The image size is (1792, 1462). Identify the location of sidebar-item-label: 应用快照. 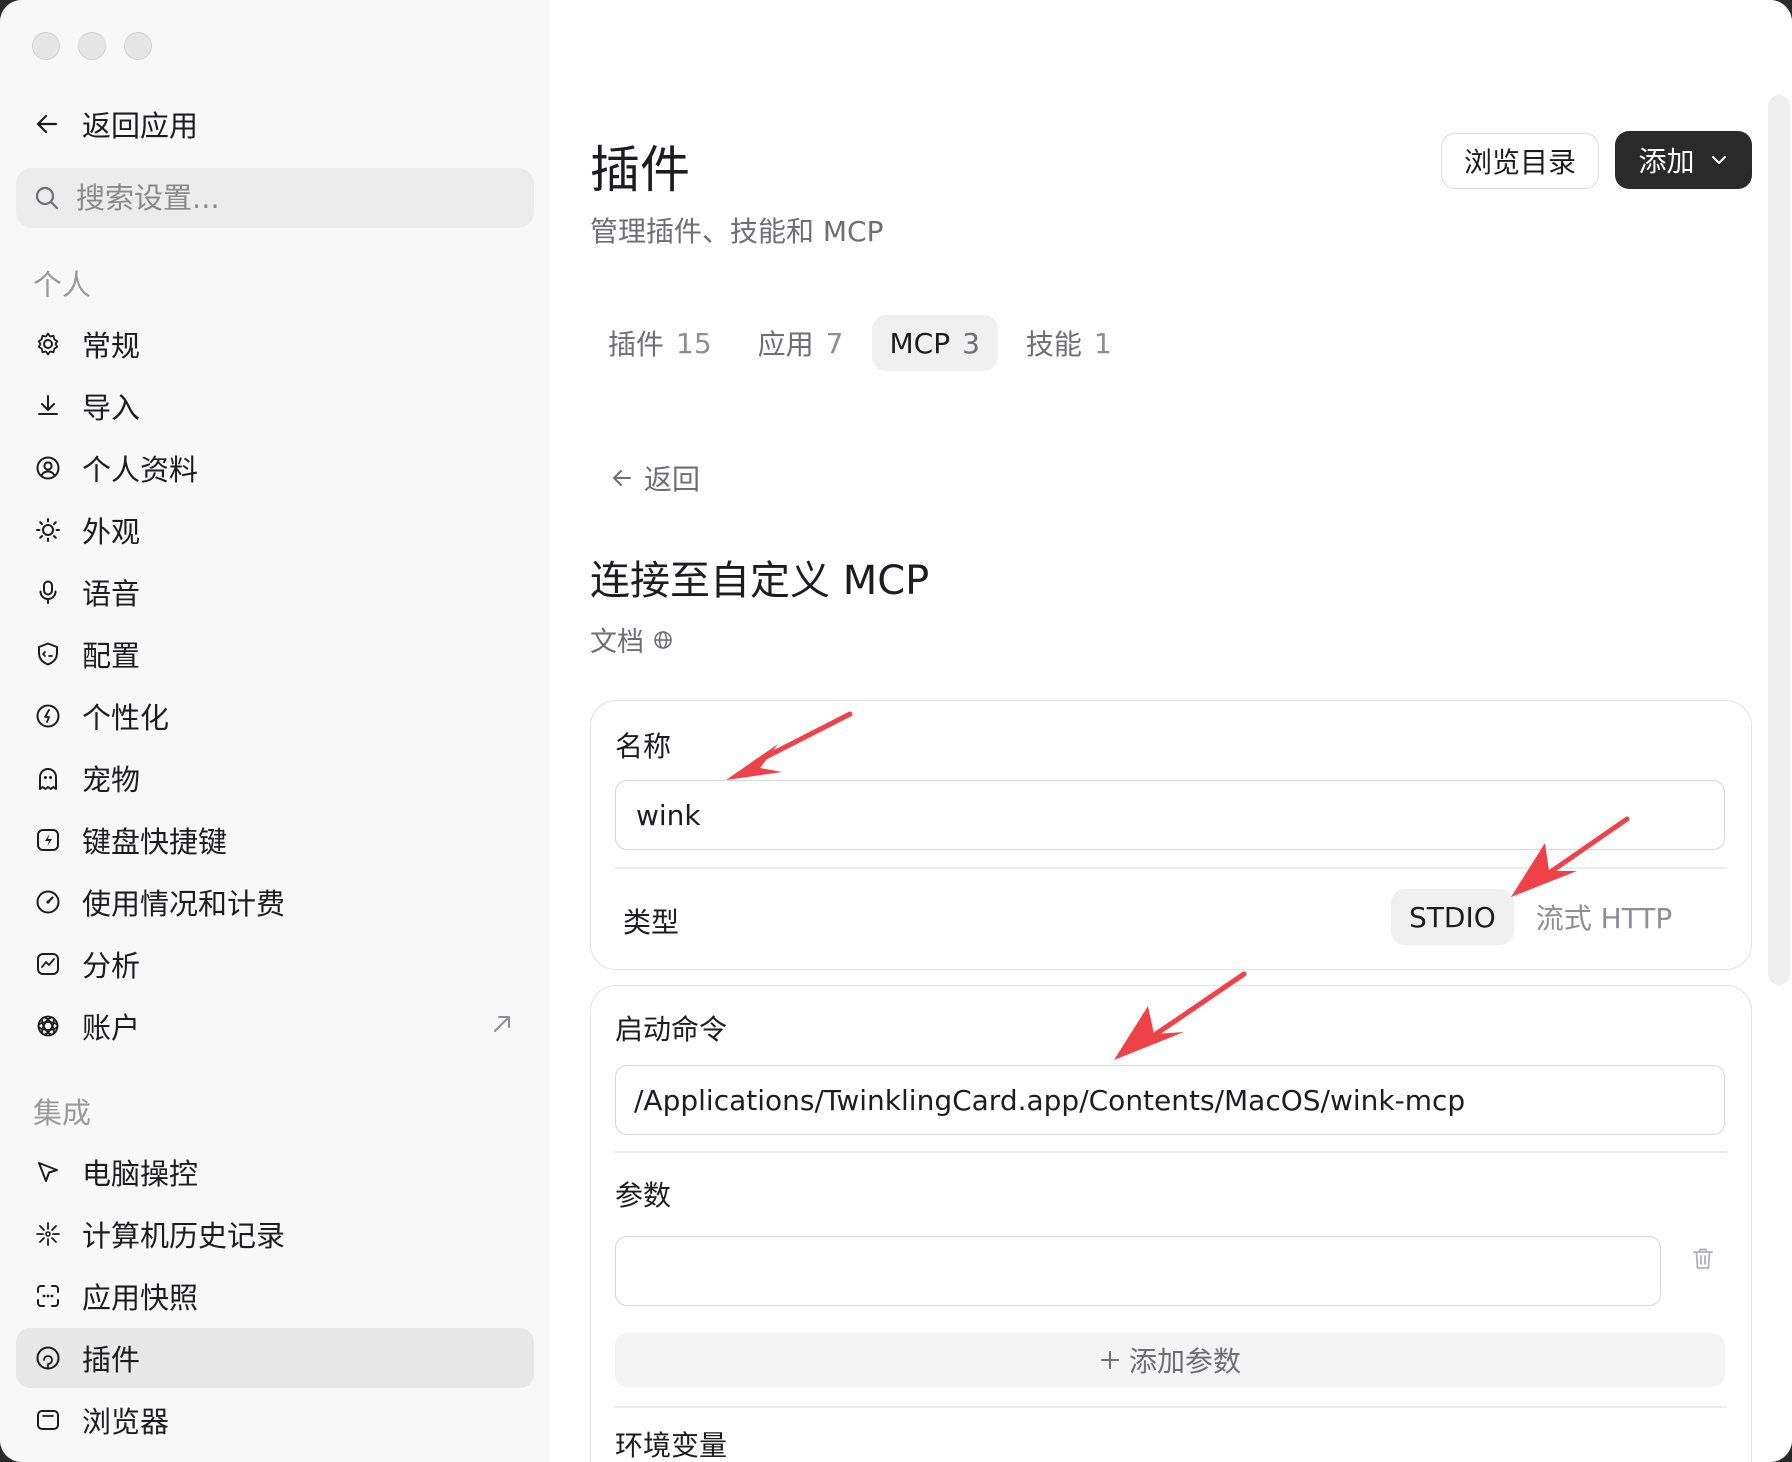
(140, 1298).